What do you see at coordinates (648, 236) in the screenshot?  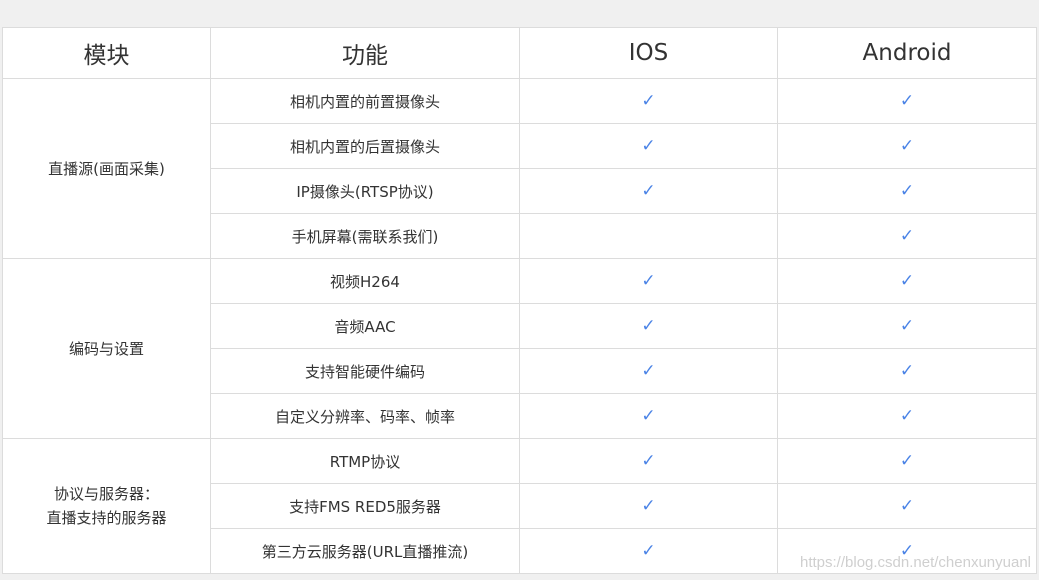 I see `ios-support-cell` at bounding box center [648, 236].